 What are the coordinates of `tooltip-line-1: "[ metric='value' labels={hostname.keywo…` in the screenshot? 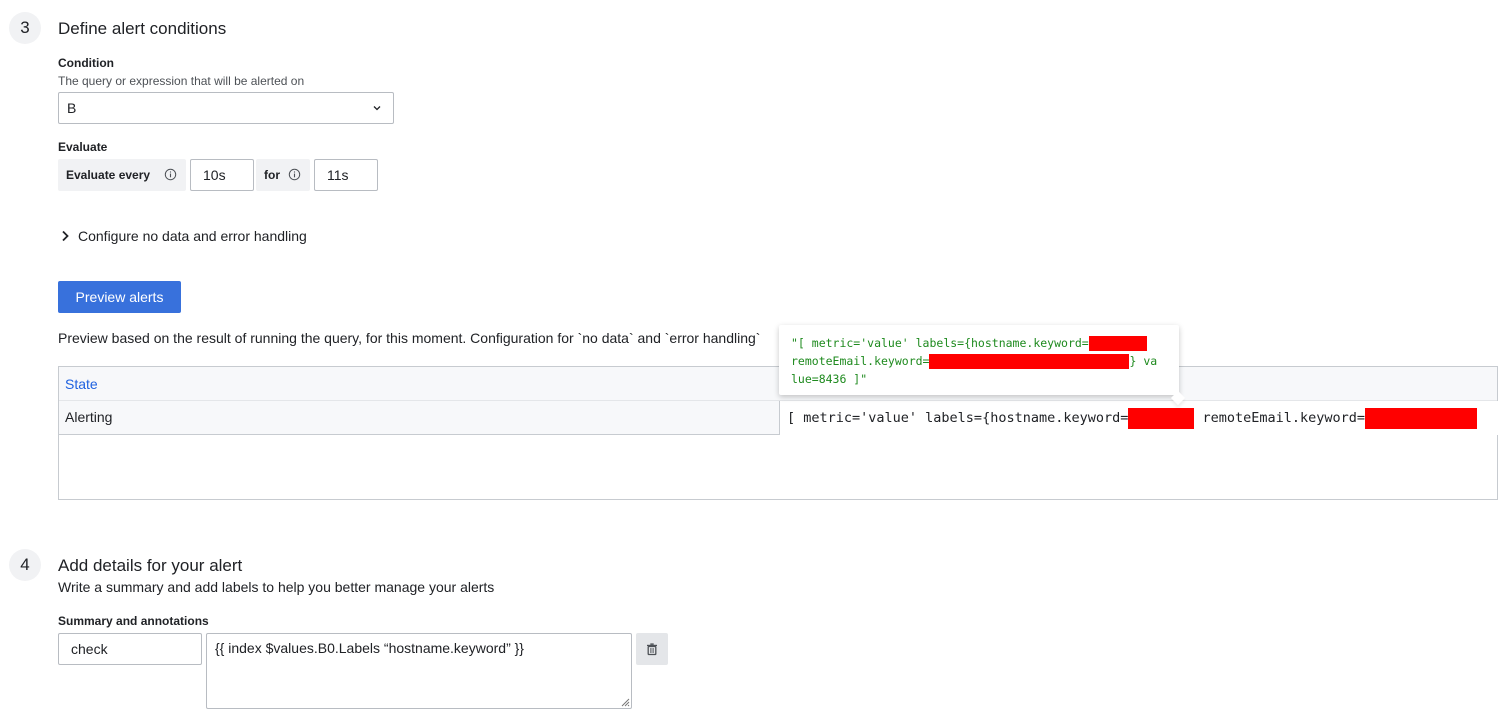 It's located at (979, 343).